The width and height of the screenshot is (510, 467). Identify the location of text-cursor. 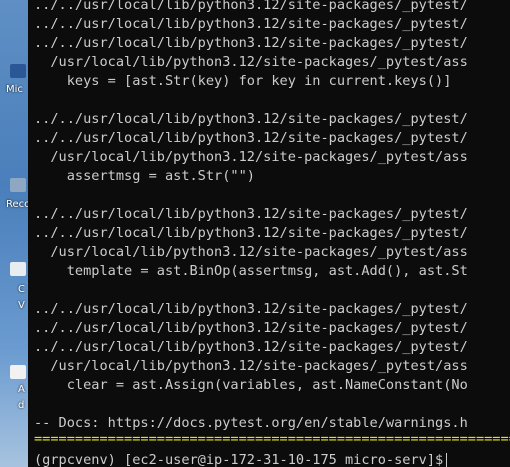
(447, 460).